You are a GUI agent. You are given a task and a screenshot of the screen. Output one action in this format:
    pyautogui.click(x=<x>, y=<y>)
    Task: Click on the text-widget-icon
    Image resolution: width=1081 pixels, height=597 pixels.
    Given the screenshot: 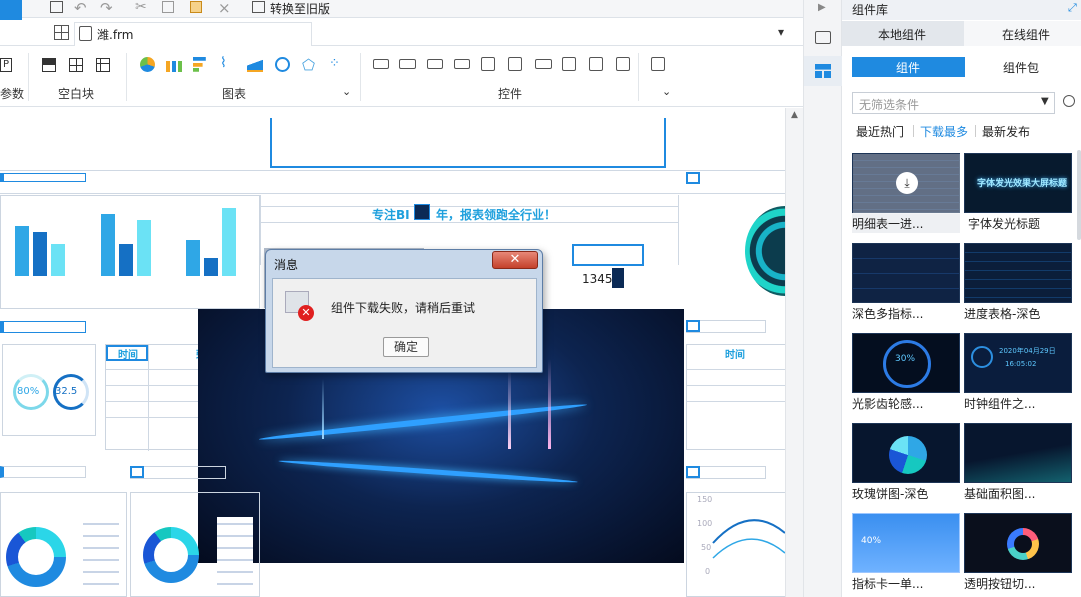 What is the action you would take?
    pyautogui.click(x=435, y=64)
    